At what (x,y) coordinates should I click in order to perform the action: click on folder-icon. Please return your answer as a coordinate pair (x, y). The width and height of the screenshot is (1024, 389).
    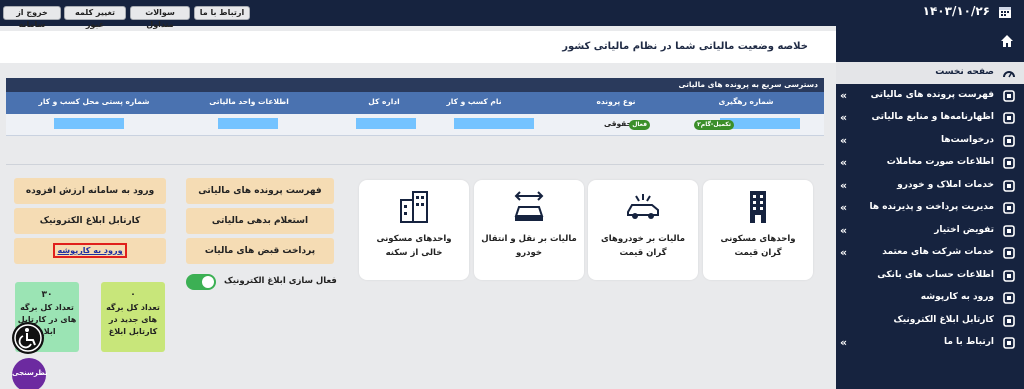
    Looking at the image, I should click on (1009, 298).